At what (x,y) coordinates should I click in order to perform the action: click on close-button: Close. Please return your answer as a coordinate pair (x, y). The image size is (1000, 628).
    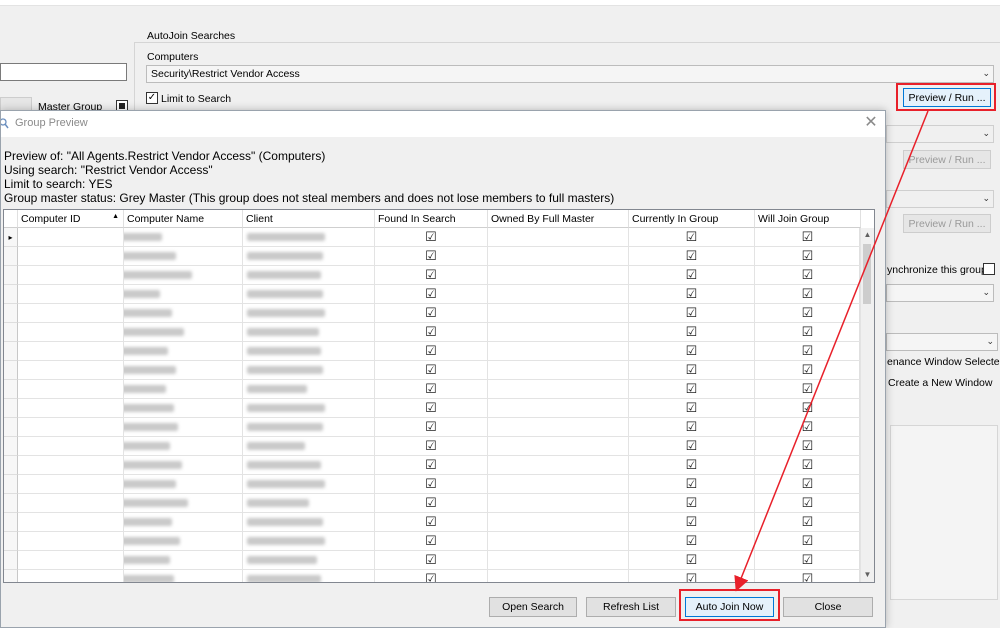
    Looking at the image, I should click on (828, 607).